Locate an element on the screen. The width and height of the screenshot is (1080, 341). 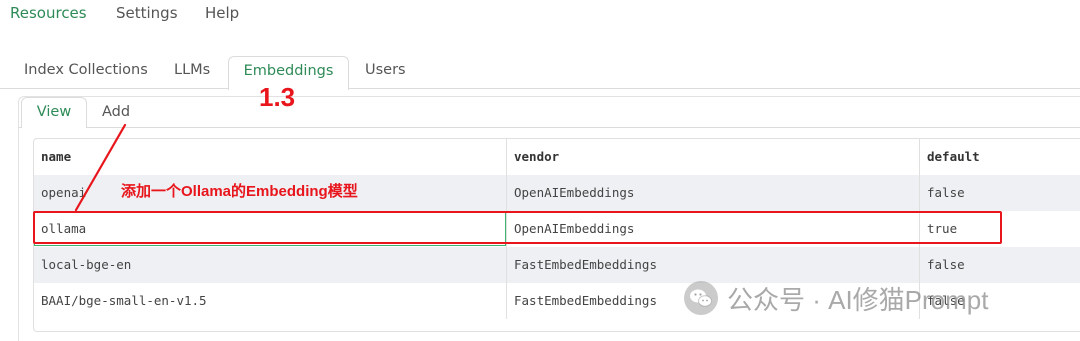
watermark-text: 公众号 · AI修猫Prompt is located at coordinates (858, 299).